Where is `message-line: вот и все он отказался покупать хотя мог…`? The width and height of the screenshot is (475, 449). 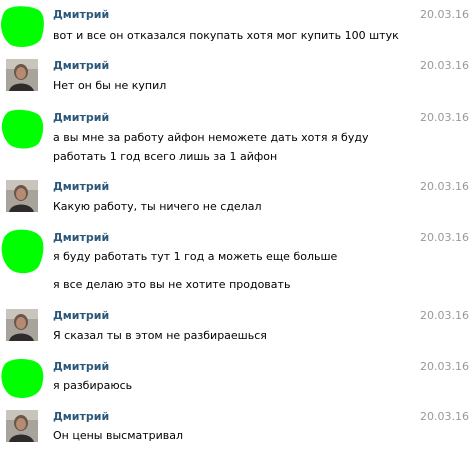
message-line: вот и все он отказался покупать хотя мог… is located at coordinates (226, 35).